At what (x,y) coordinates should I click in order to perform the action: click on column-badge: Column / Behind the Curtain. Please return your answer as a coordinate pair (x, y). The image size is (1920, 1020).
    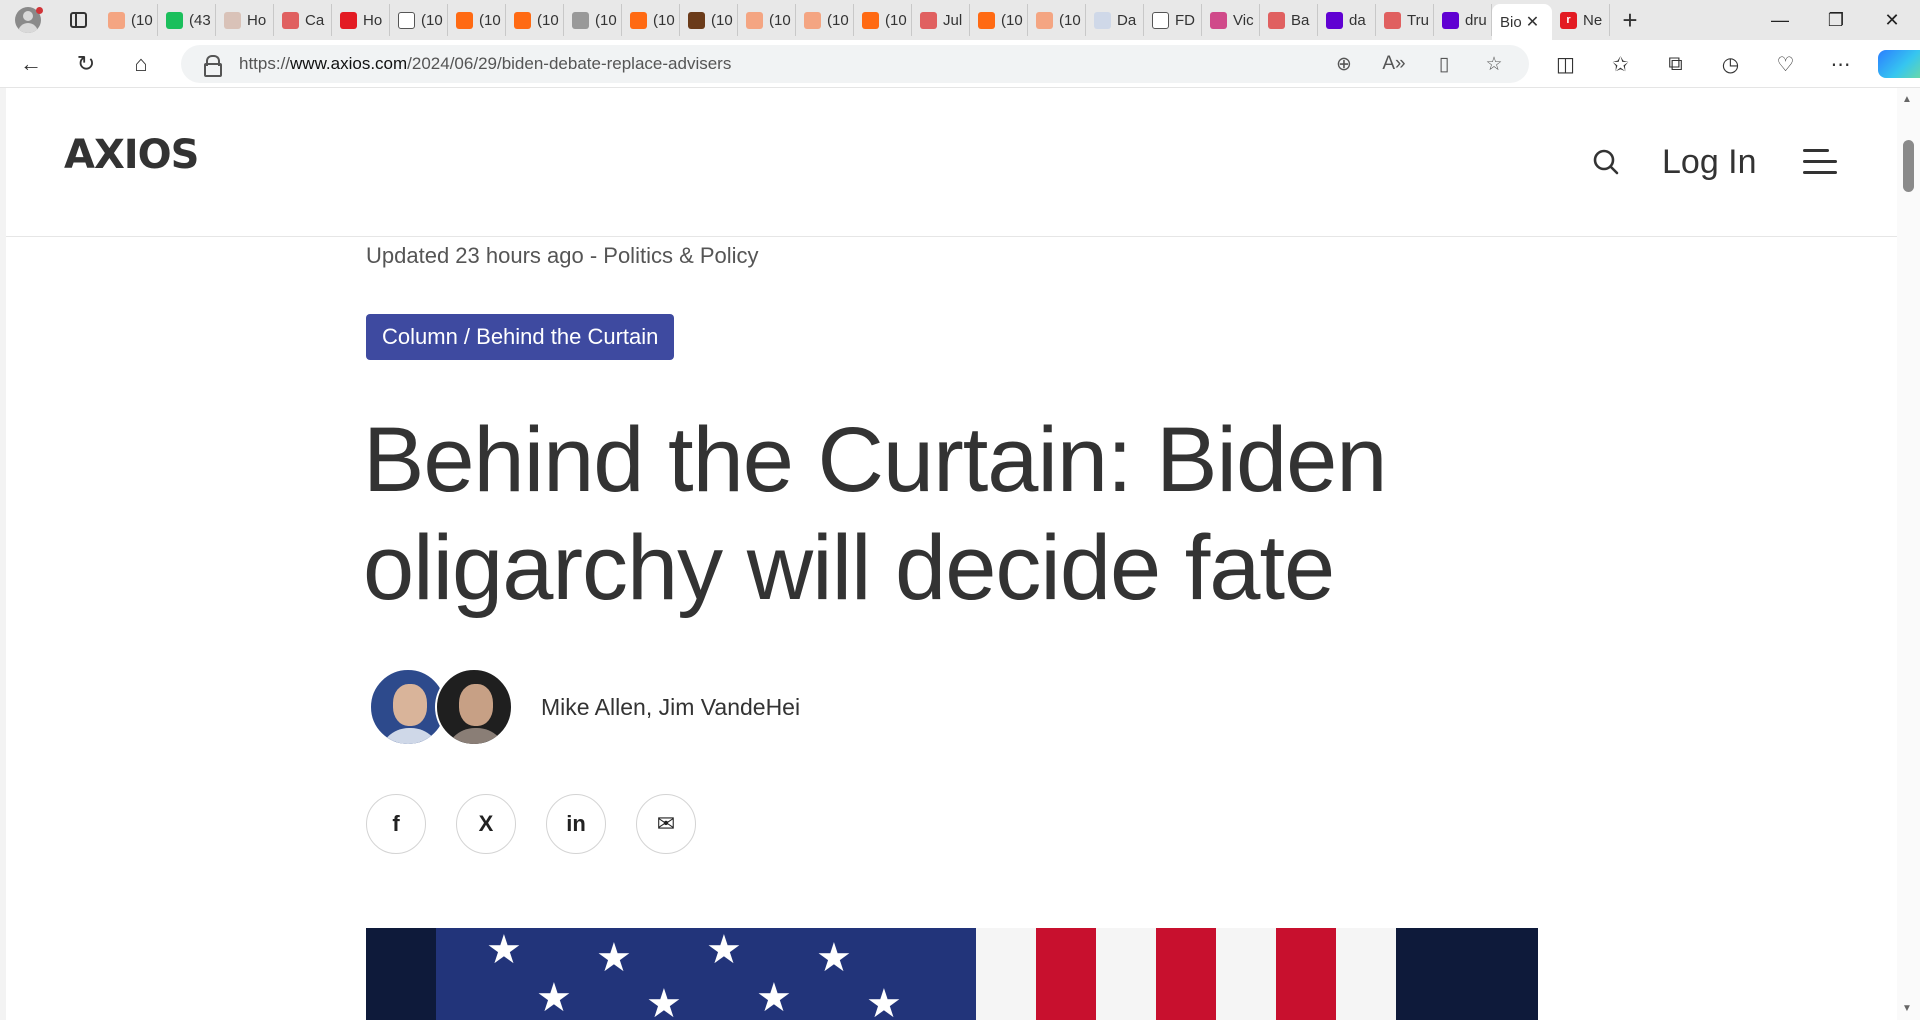
    Looking at the image, I should click on (520, 337).